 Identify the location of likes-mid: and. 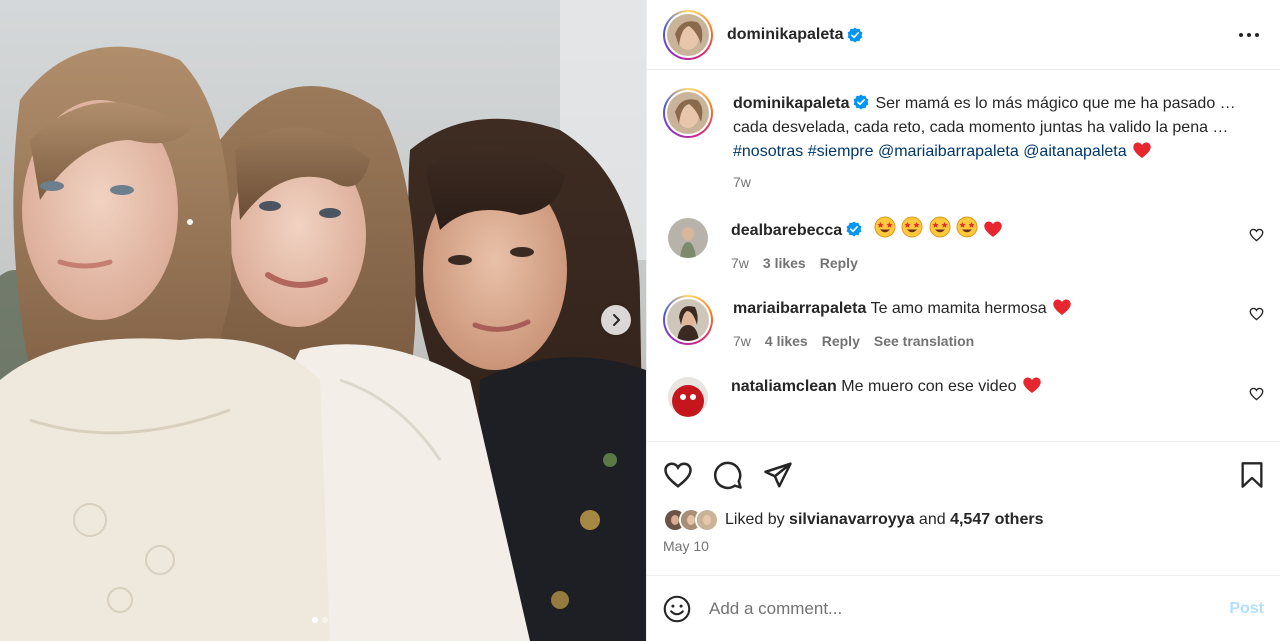
(932, 519).